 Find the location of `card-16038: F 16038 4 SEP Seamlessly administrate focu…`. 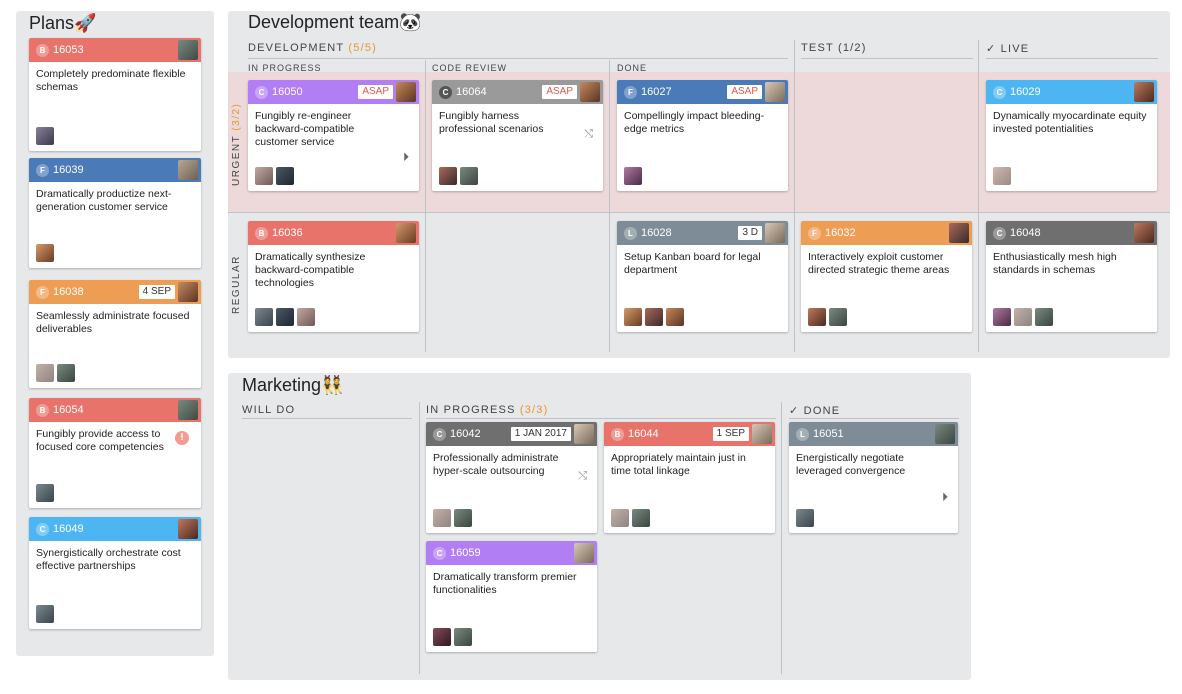

card-16038: F 16038 4 SEP Seamlessly administrate focu… is located at coordinates (115, 334).